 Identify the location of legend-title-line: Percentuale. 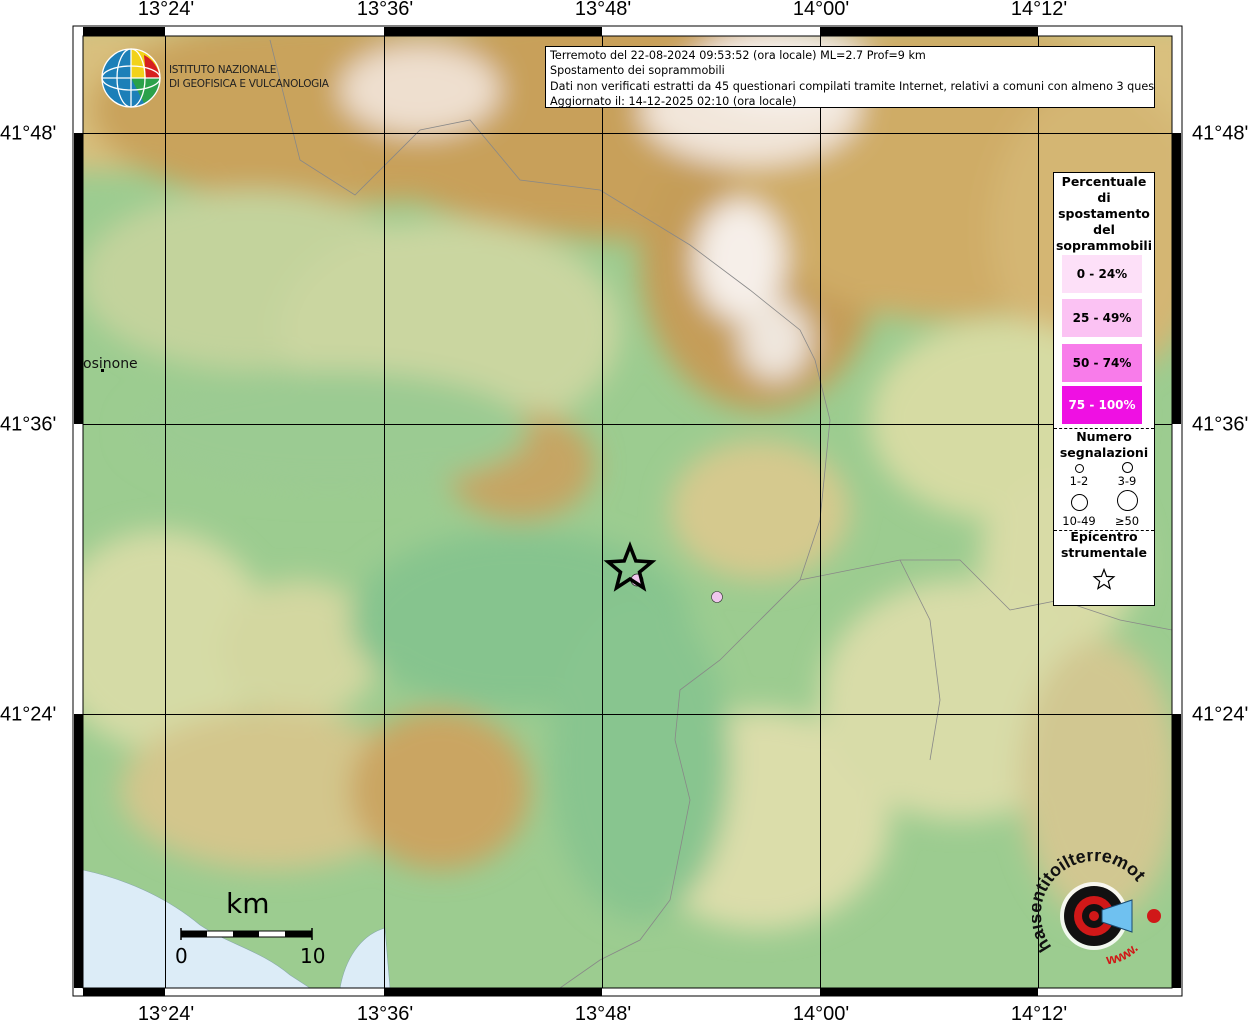
(1104, 181).